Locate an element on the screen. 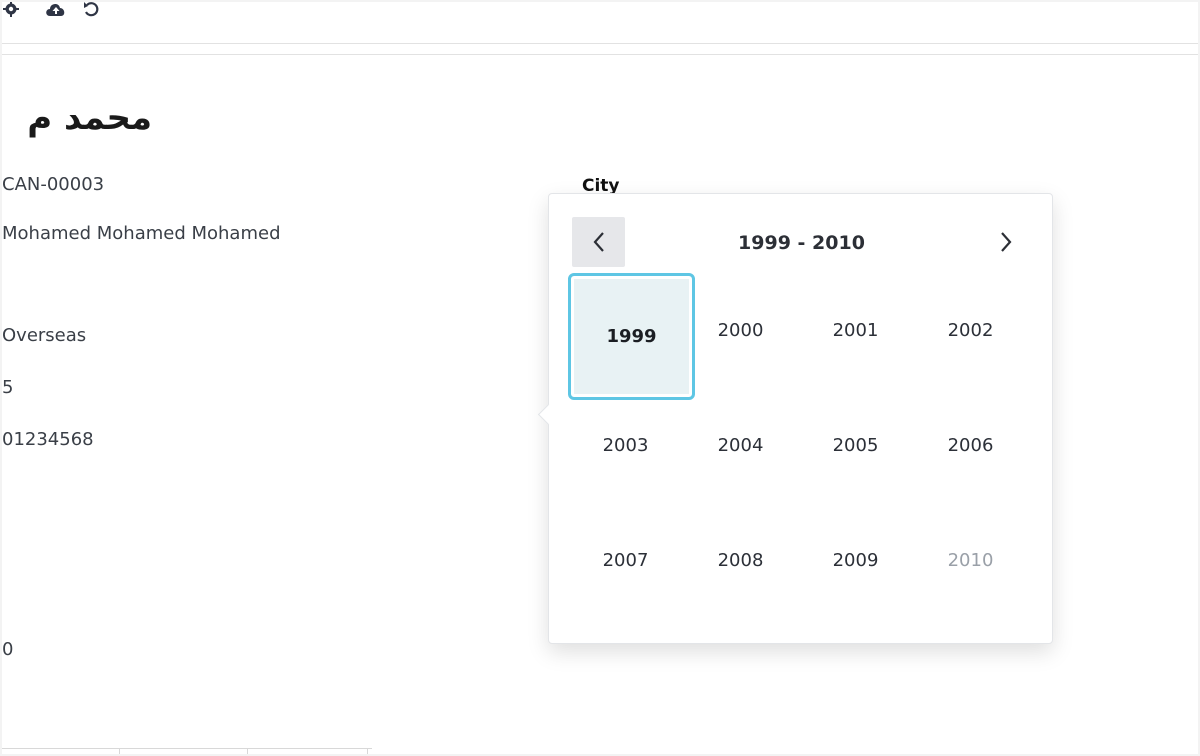 Image resolution: width=1200 pixels, height=756 pixels. year-label: 2001 is located at coordinates (855, 330).